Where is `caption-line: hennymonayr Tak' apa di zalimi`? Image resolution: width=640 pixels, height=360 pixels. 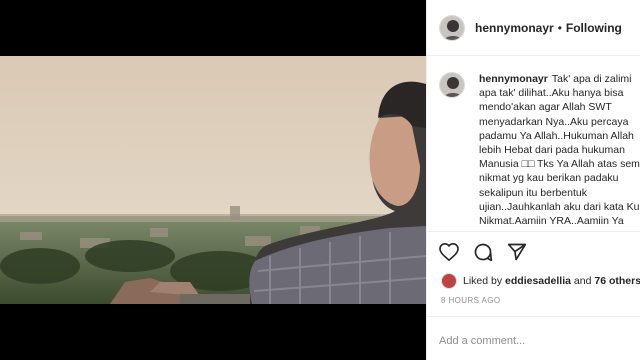 caption-line: hennymonayr Tak' apa di zalimi is located at coordinates (559, 79).